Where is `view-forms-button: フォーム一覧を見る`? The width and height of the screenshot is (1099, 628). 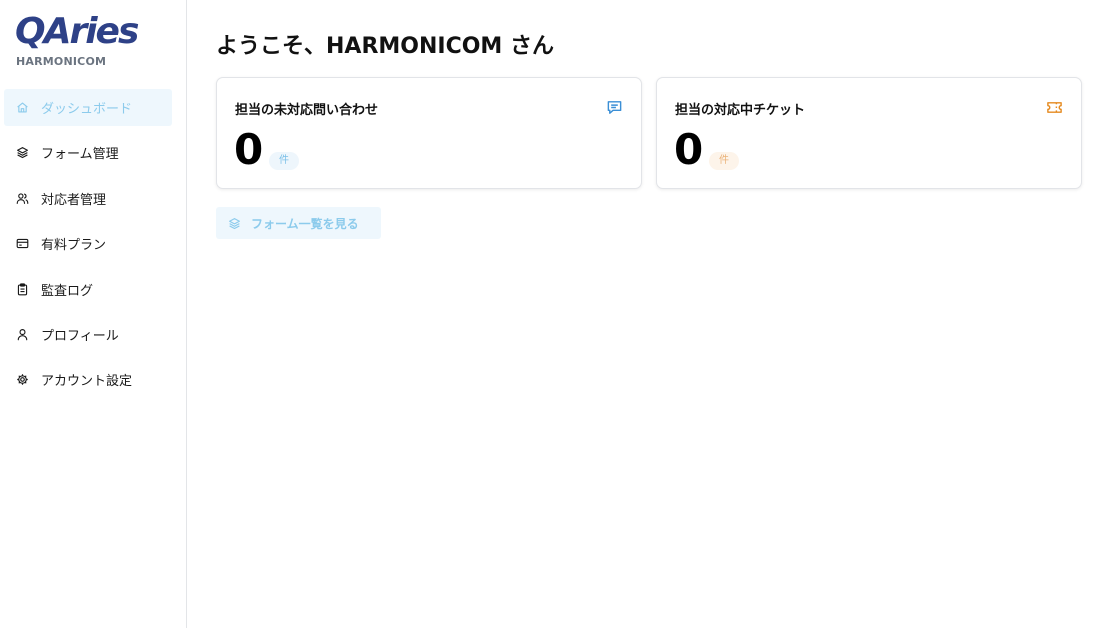 view-forms-button: フォーム一覧を見る is located at coordinates (298, 223).